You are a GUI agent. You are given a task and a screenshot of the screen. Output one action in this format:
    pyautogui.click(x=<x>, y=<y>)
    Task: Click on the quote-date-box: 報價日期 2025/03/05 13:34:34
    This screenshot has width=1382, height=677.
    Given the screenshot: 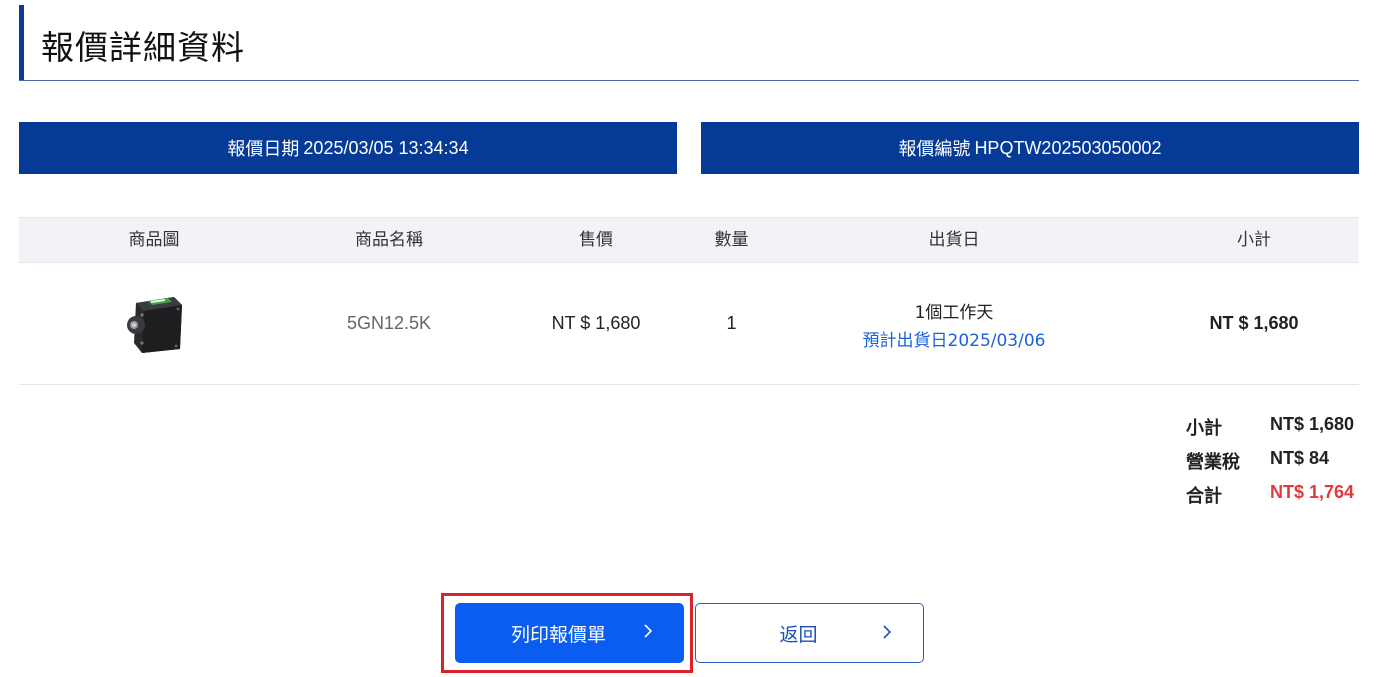 What is the action you would take?
    pyautogui.click(x=348, y=148)
    